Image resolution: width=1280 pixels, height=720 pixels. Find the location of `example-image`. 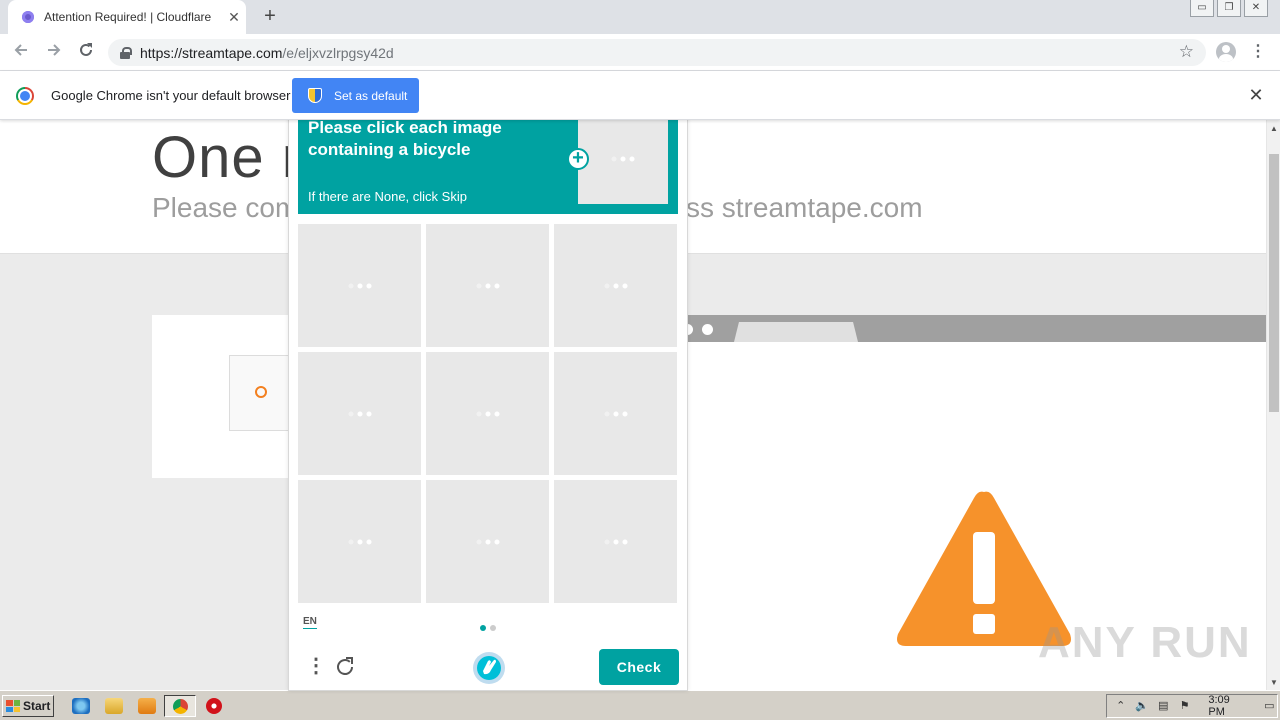

example-image is located at coordinates (623, 159).